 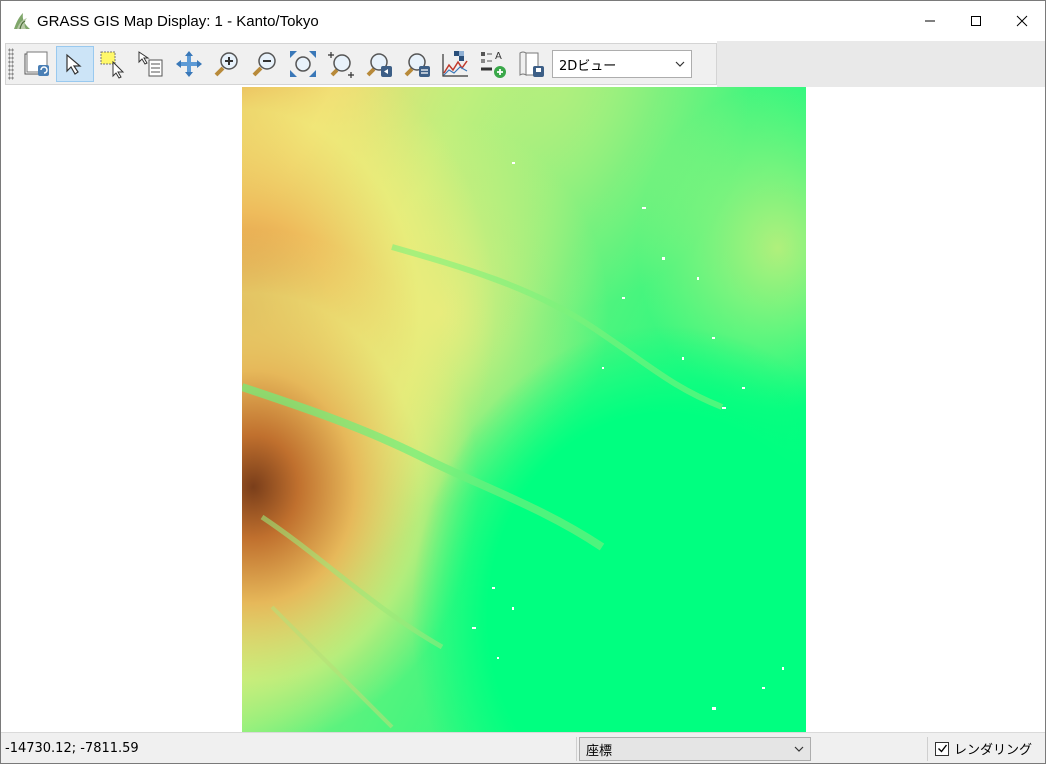 What do you see at coordinates (498, 56) in the screenshot?
I see `svg-text: A` at bounding box center [498, 56].